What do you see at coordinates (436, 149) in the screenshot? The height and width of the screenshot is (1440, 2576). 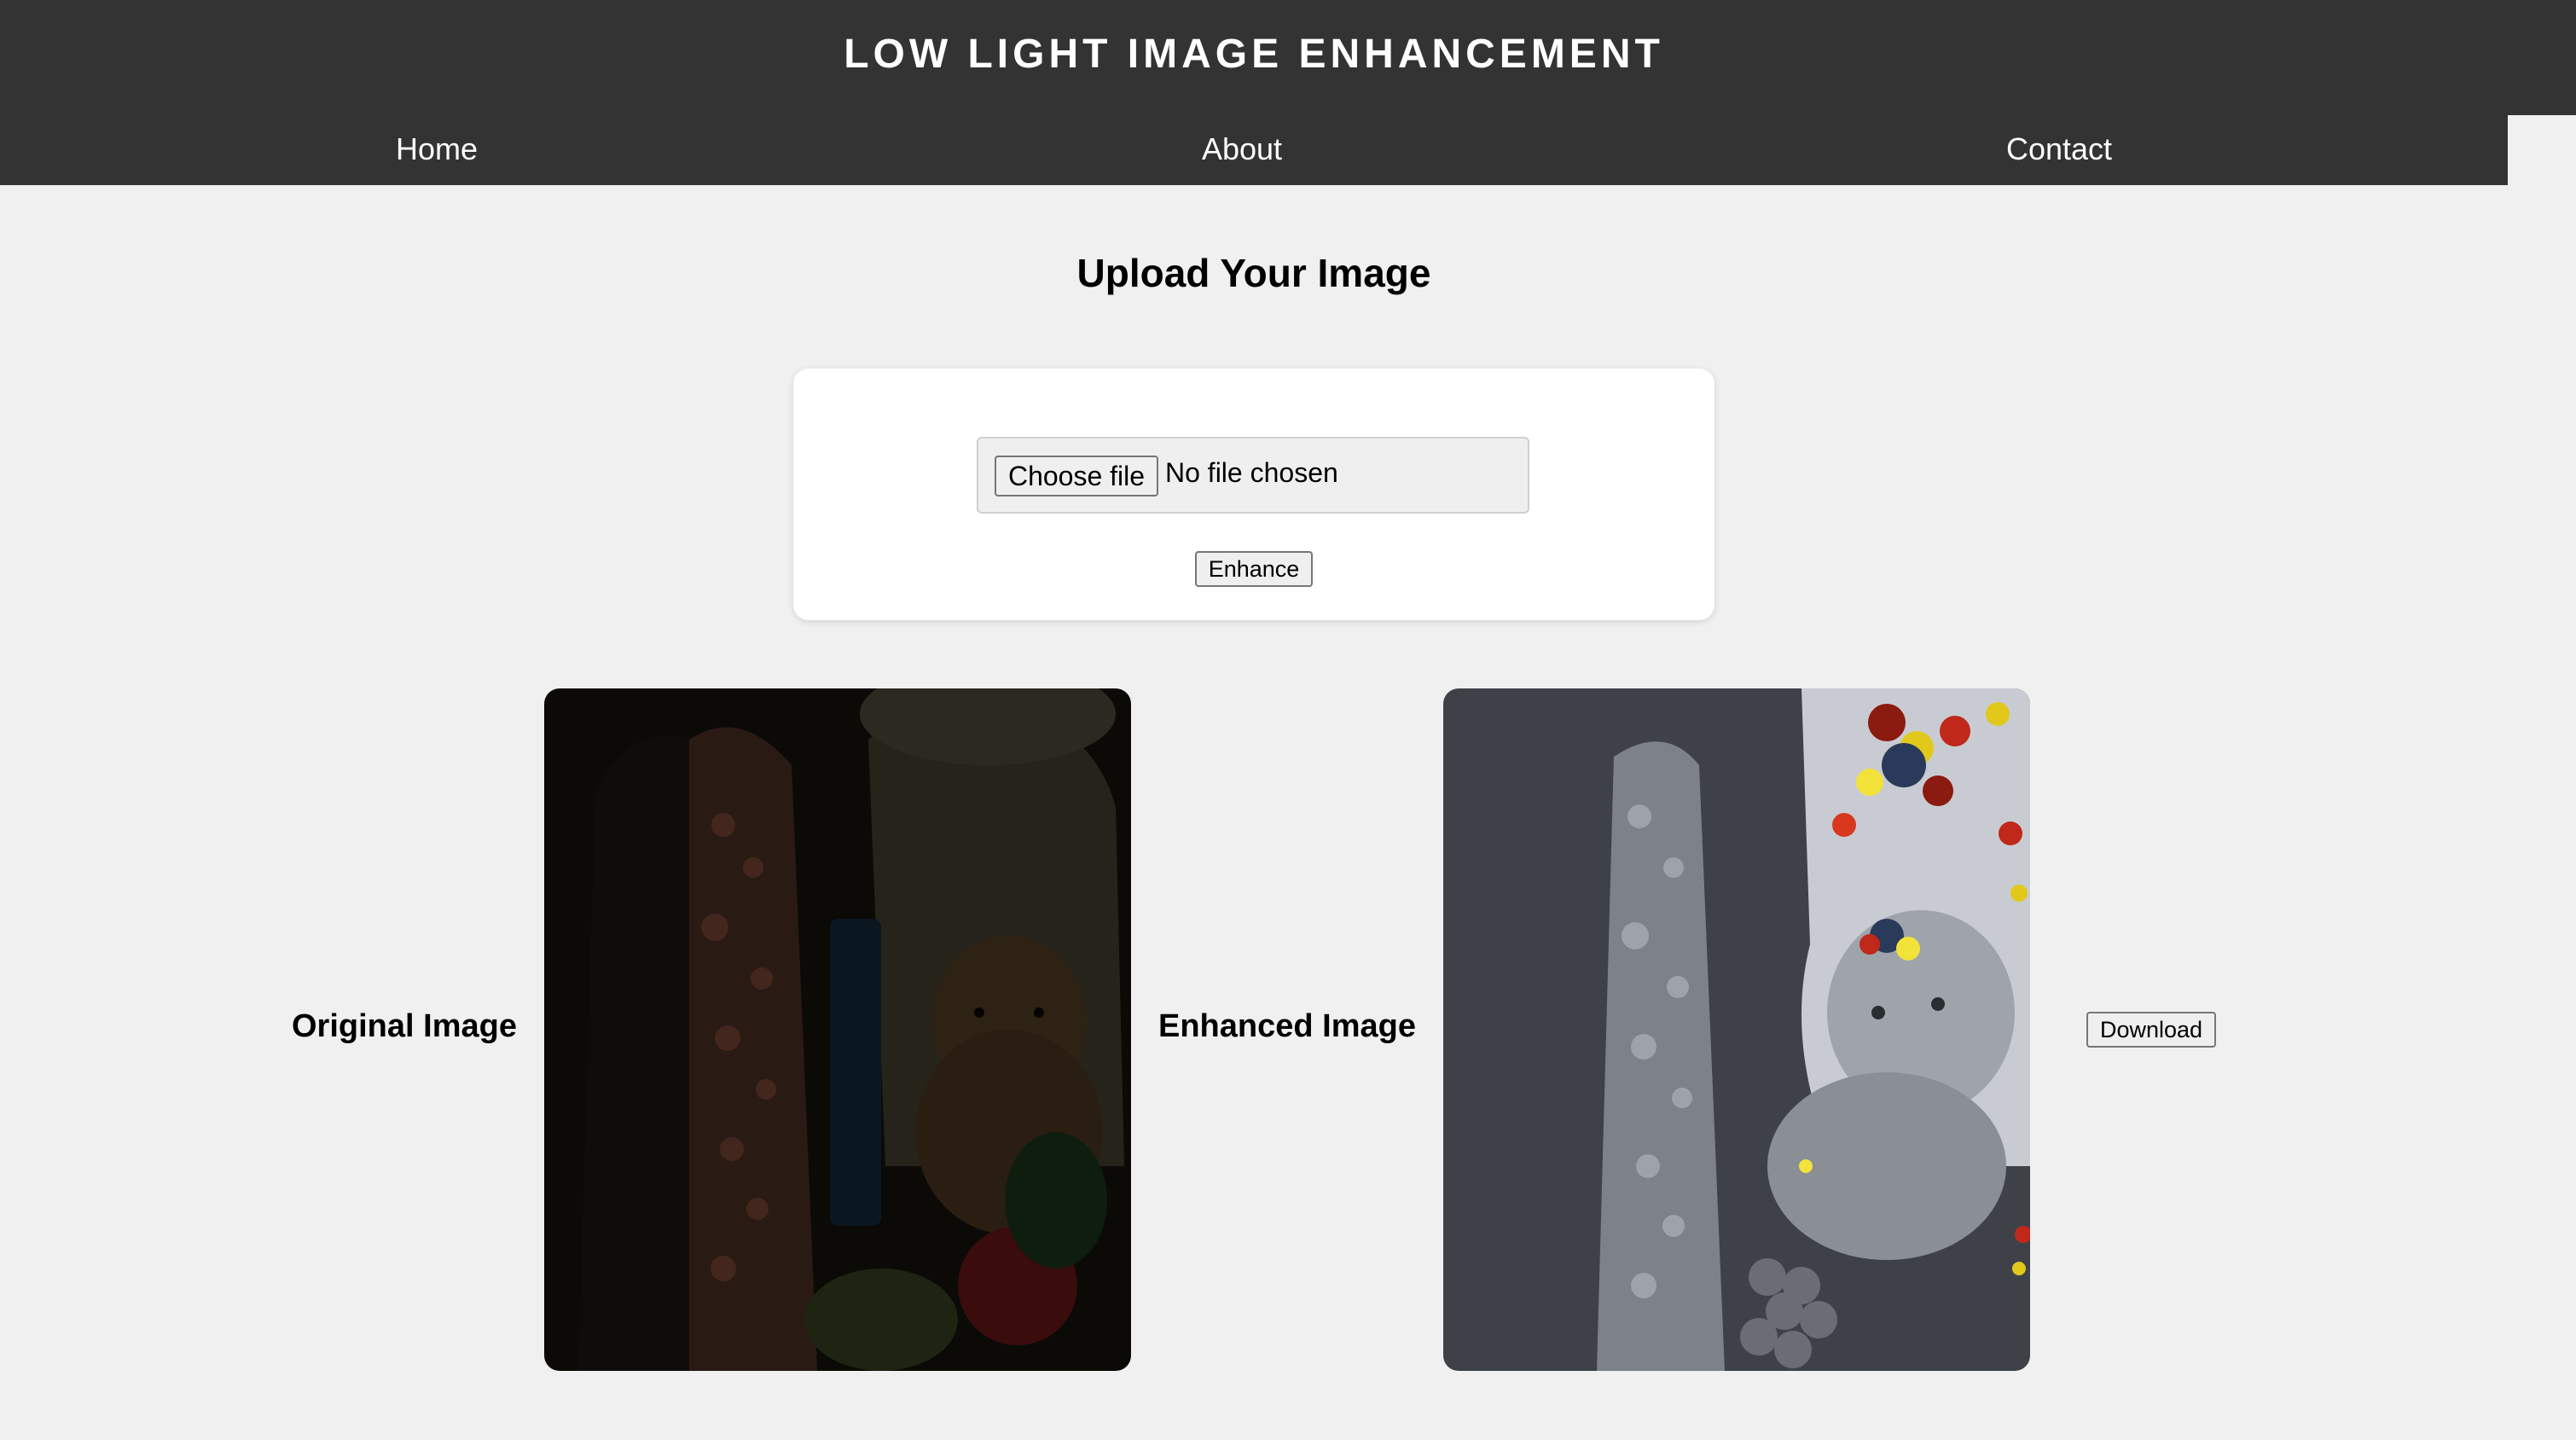 I see `nav-home-link: Home` at bounding box center [436, 149].